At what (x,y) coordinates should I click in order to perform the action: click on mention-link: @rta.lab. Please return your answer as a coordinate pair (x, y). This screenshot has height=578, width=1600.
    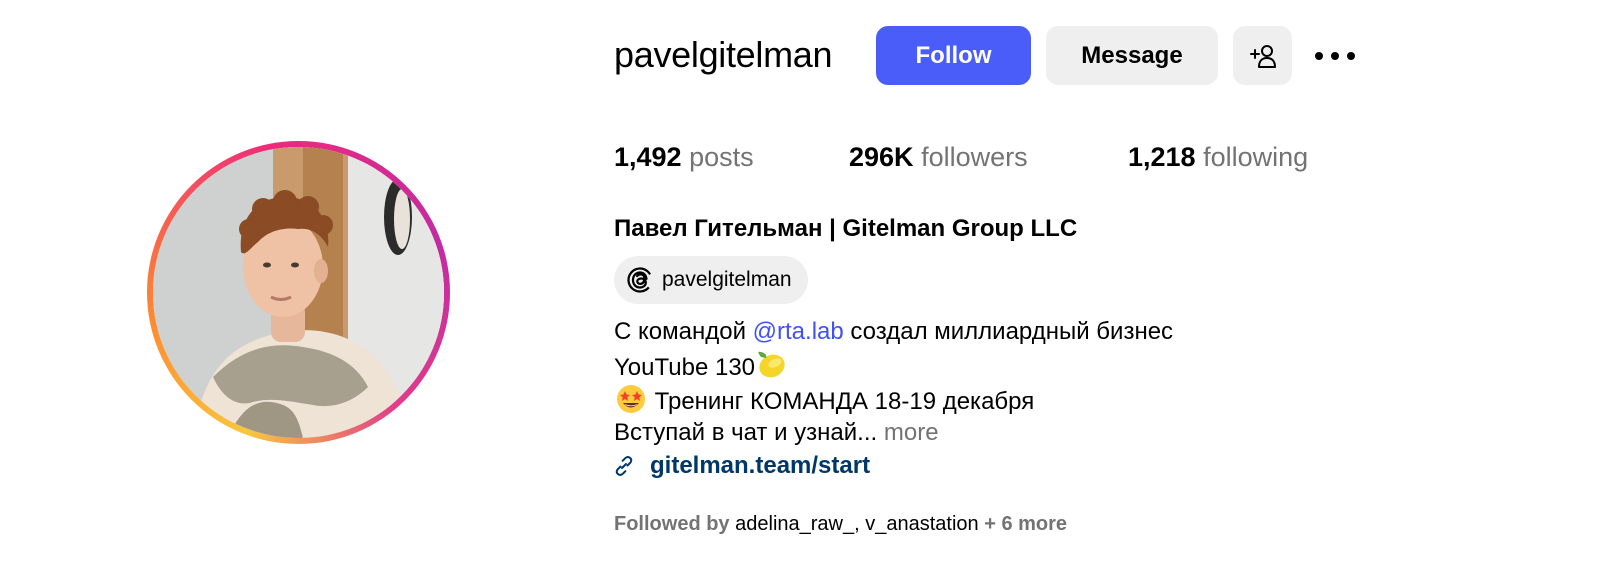
    Looking at the image, I should click on (798, 331).